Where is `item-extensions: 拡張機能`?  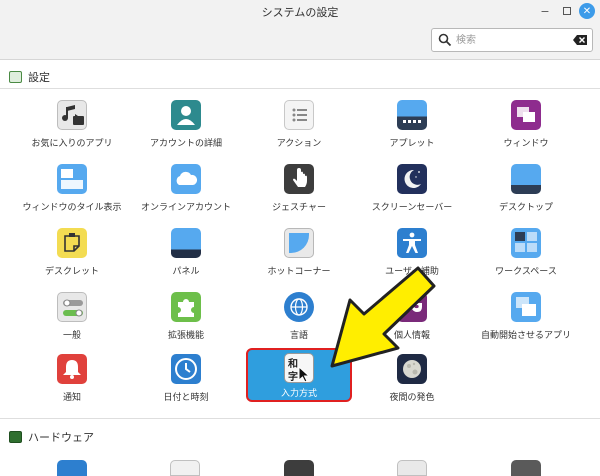 item-extensions: 拡張機能 is located at coordinates (186, 317).